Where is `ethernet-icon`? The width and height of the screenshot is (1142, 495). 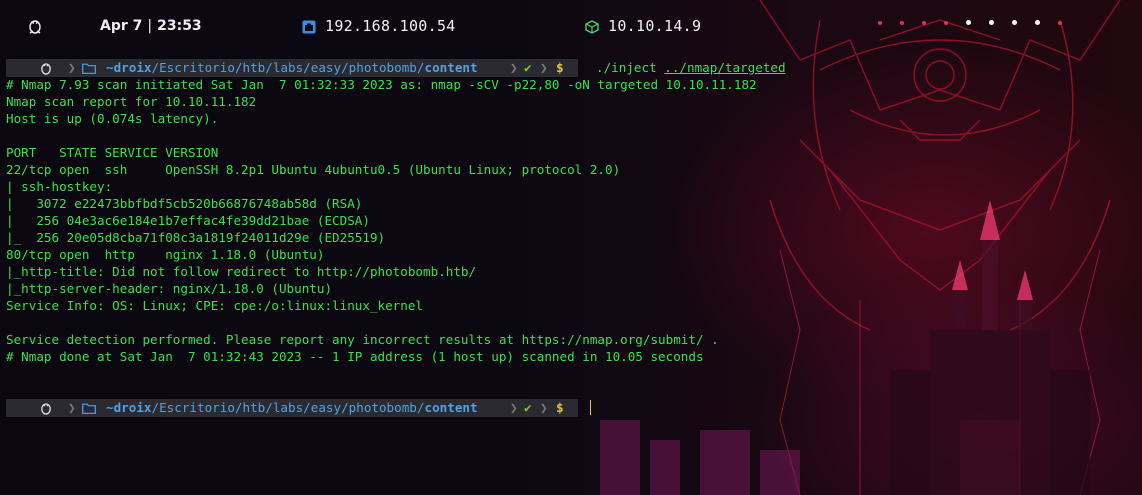 ethernet-icon is located at coordinates (309, 26).